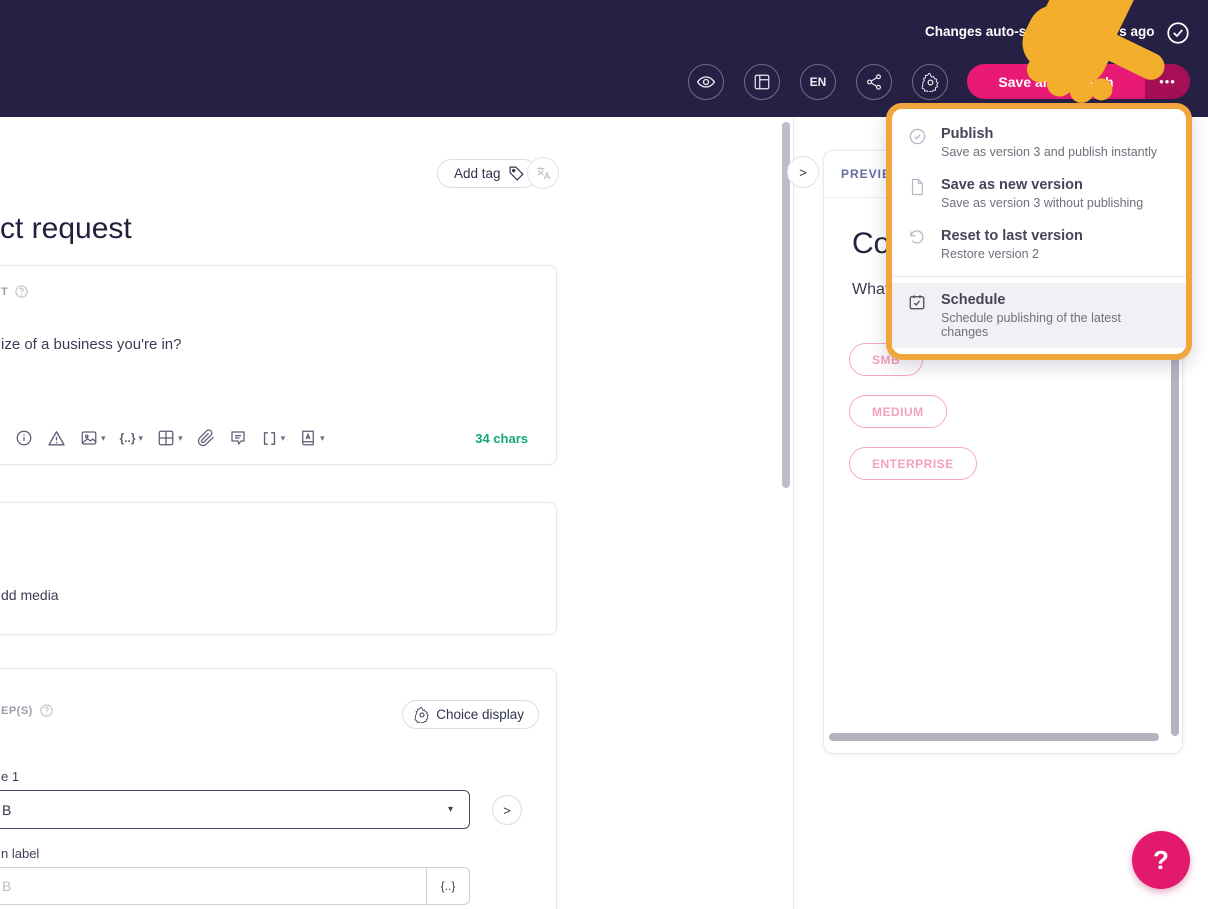 This screenshot has width=1208, height=909. What do you see at coordinates (967, 134) in the screenshot?
I see `menu-item-title: Publish` at bounding box center [967, 134].